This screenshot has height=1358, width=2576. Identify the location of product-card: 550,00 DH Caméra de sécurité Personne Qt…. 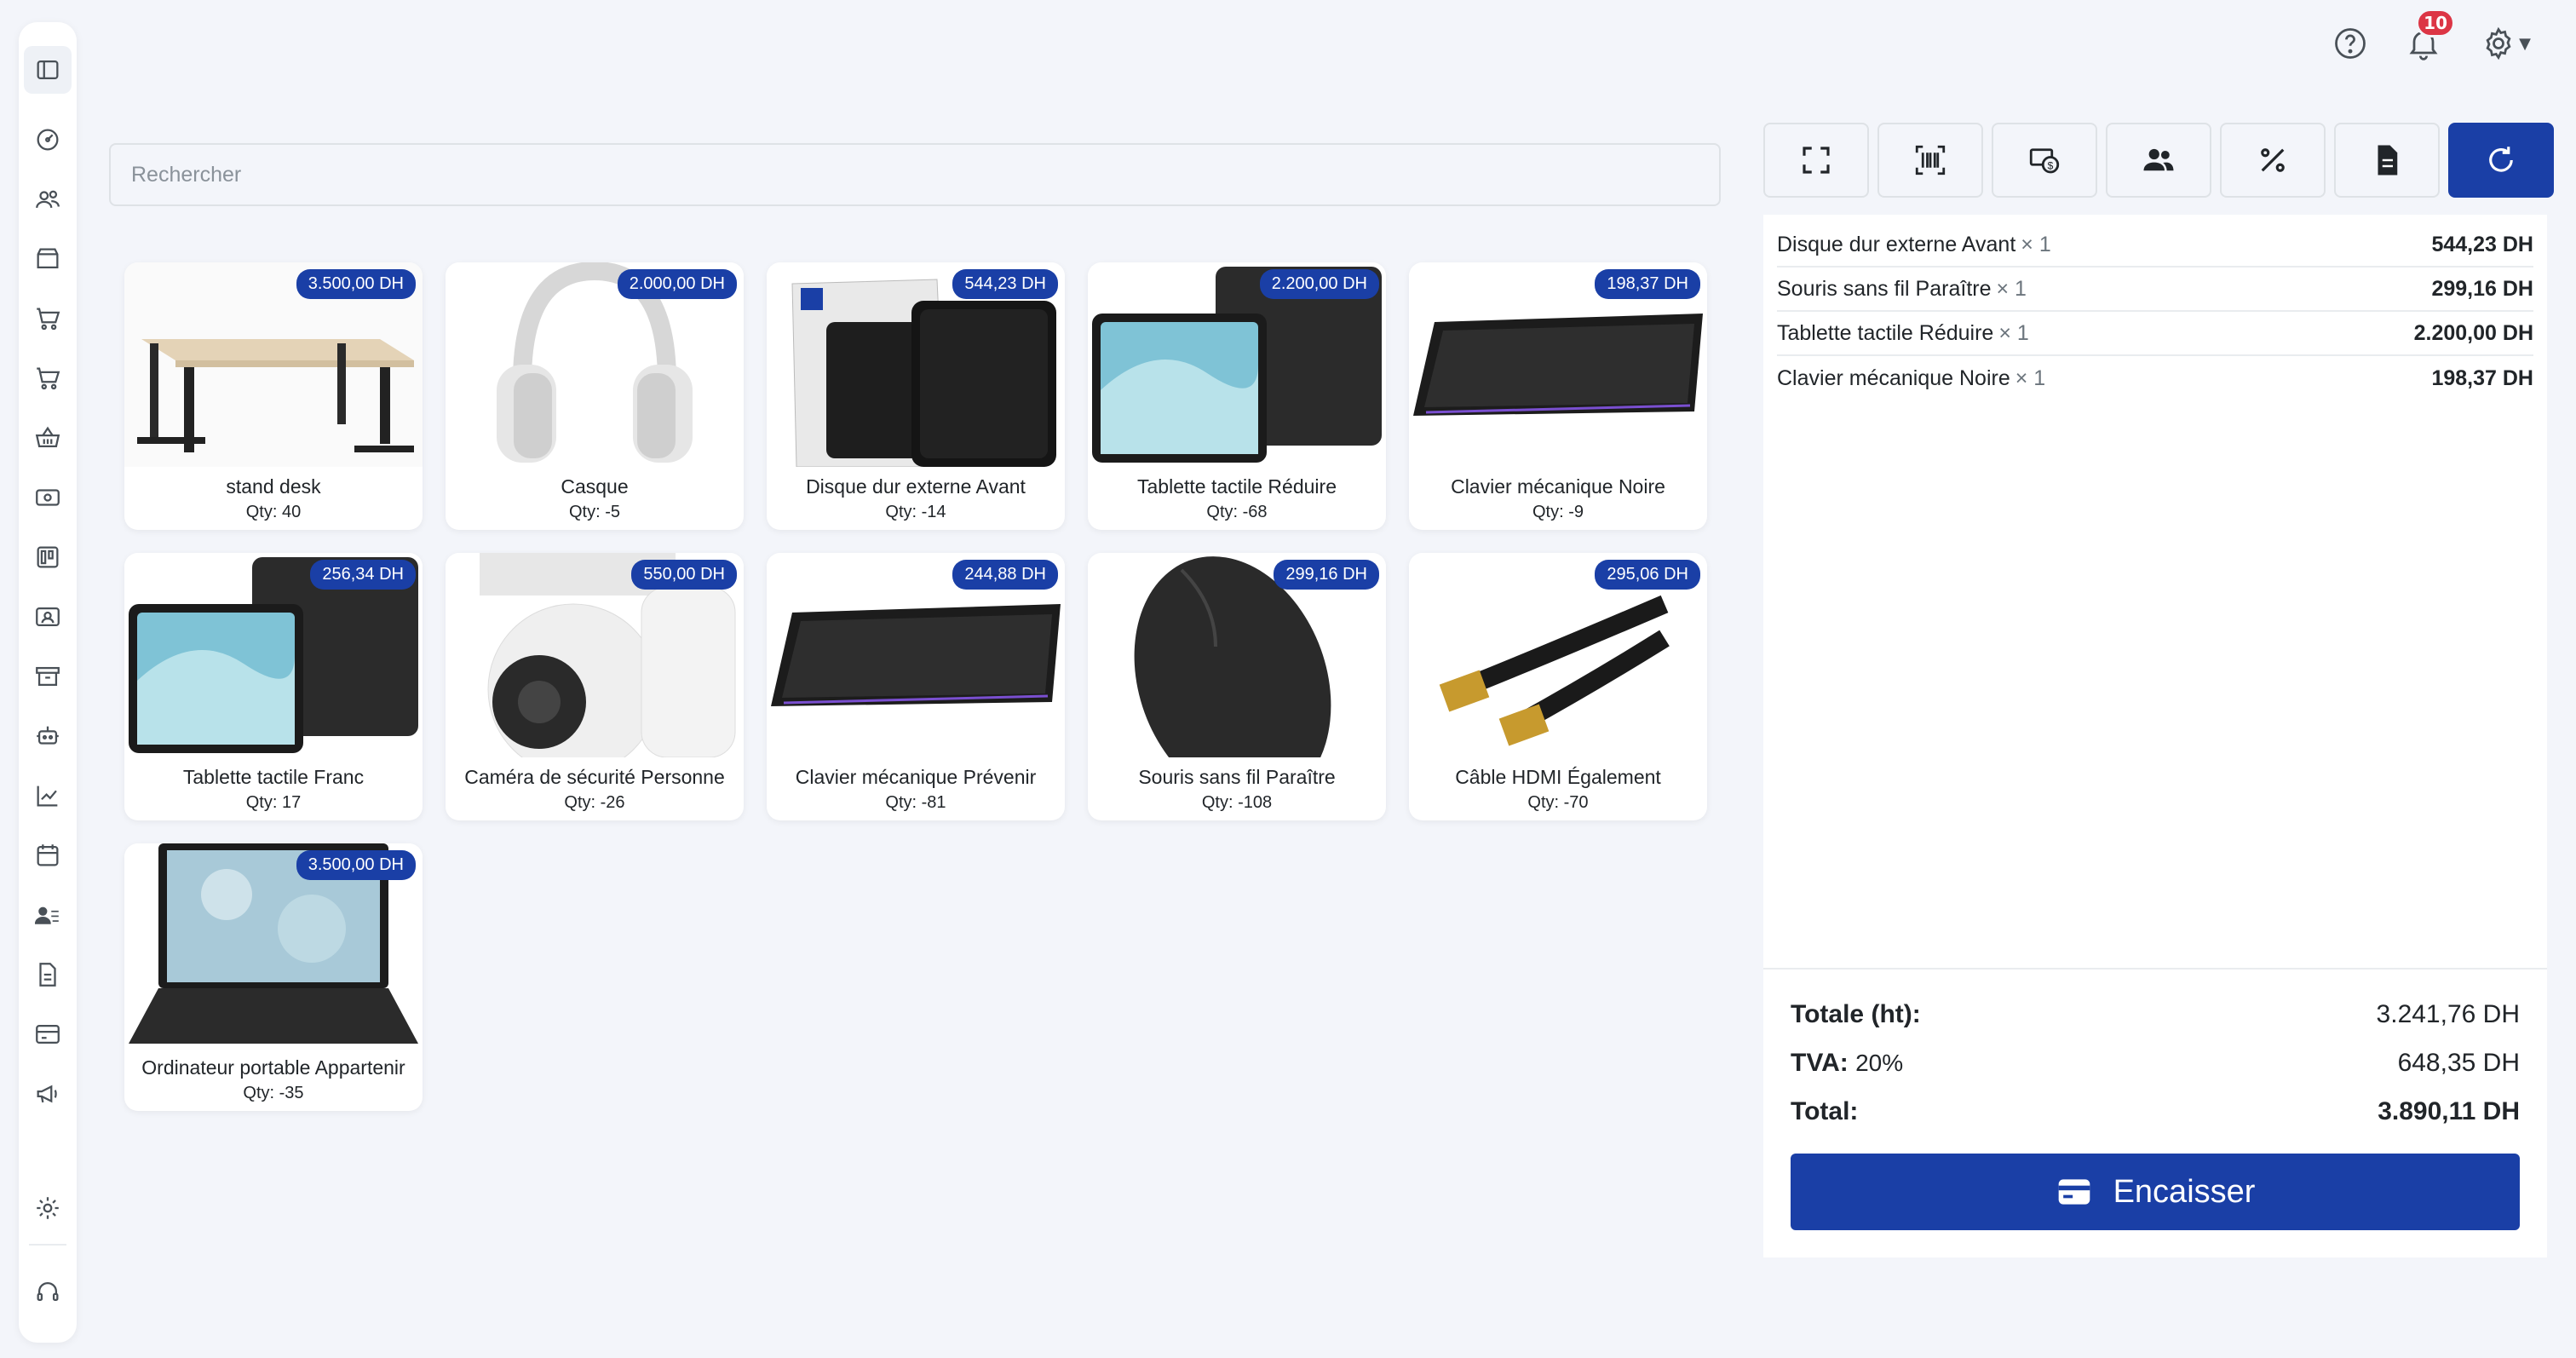
(595, 686).